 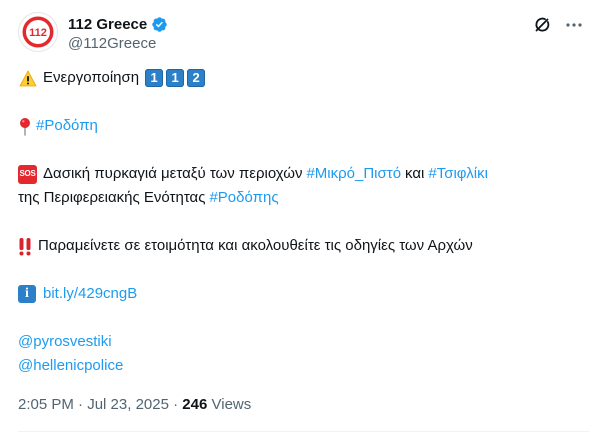 What do you see at coordinates (91, 77) in the screenshot?
I see `activation-text: Ενεργοποίηση` at bounding box center [91, 77].